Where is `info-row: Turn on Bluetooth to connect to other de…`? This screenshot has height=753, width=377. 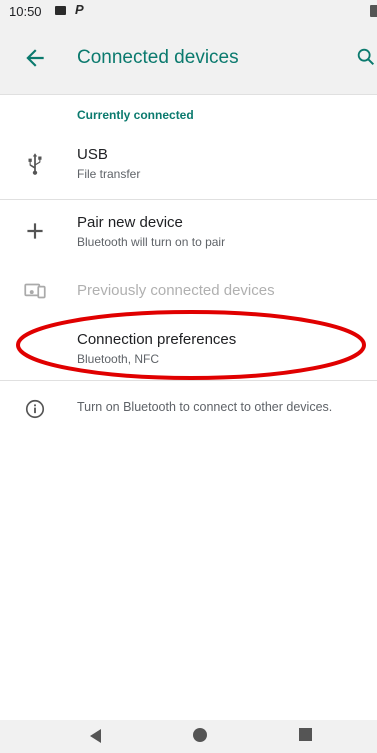
info-row: Turn on Bluetooth to connect to other de… is located at coordinates (188, 408).